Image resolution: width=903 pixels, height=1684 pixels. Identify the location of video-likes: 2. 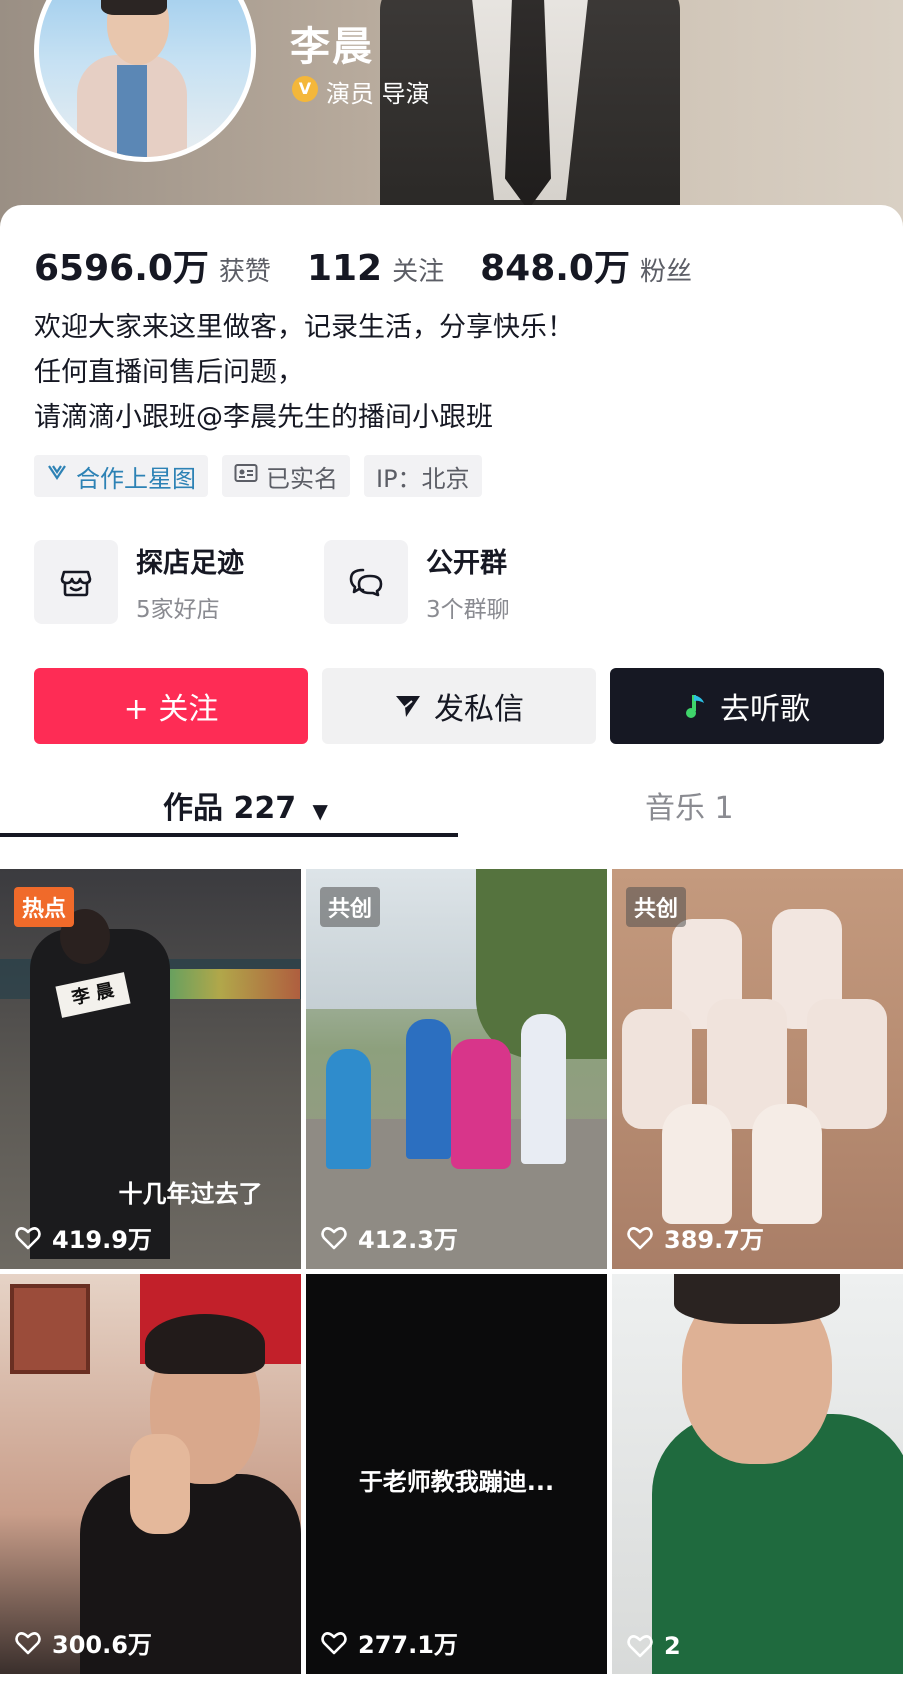
(653, 1646).